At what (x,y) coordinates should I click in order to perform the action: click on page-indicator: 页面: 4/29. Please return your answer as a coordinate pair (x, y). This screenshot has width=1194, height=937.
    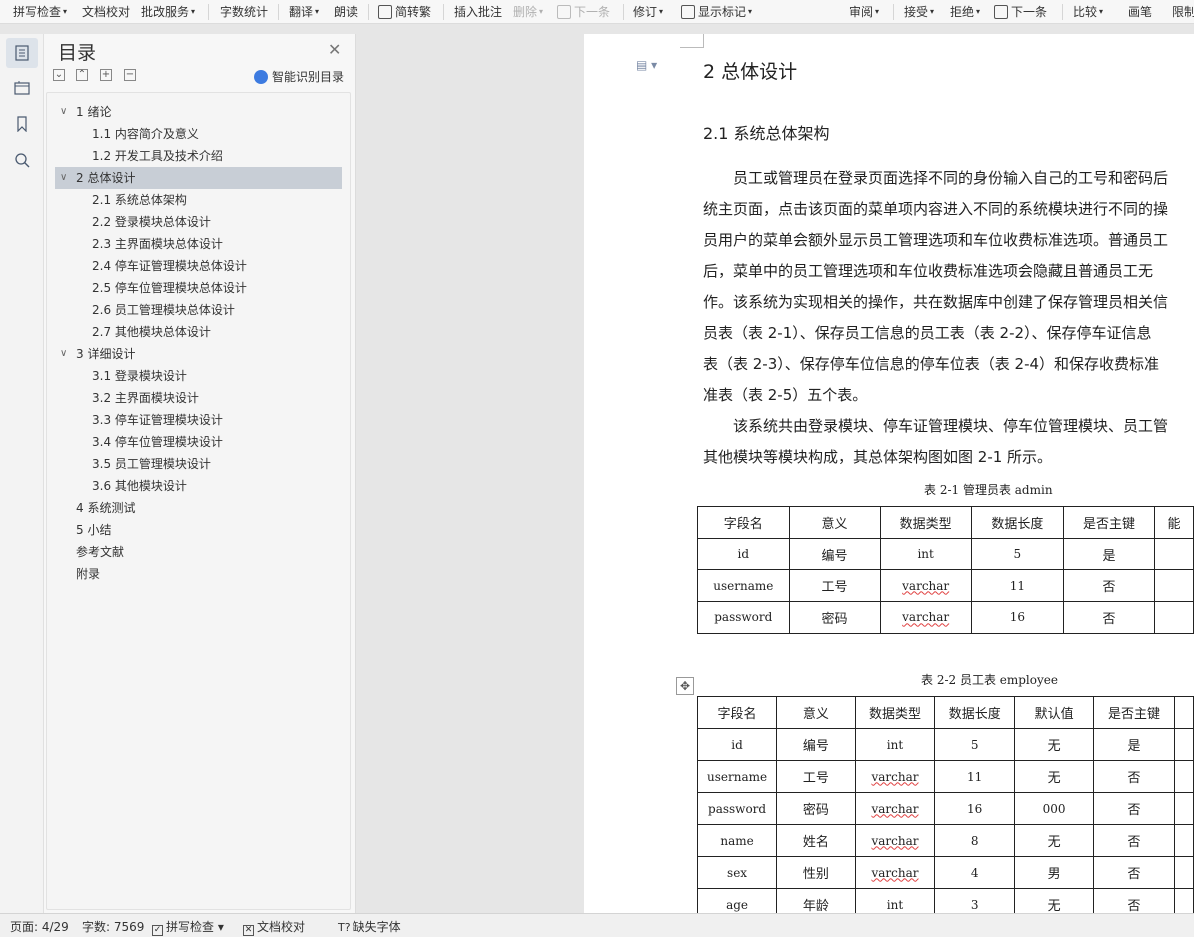
    Looking at the image, I should click on (39, 927).